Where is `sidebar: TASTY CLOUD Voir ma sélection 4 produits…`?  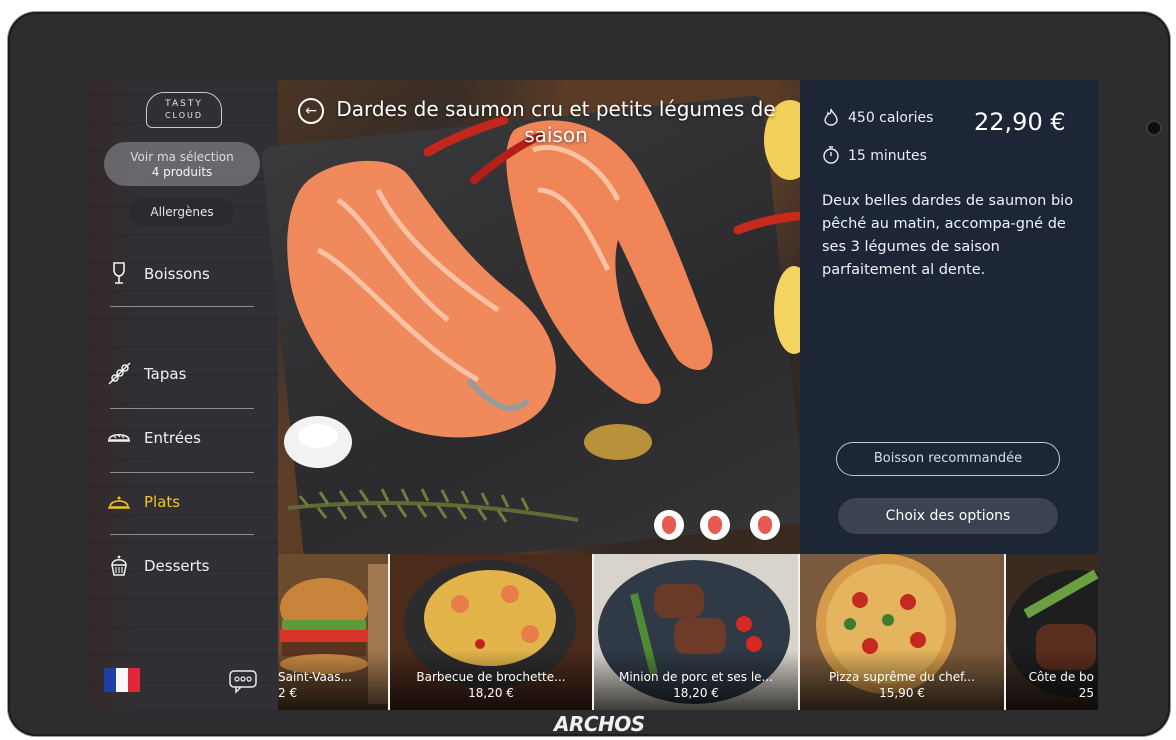
sidebar: TASTY CLOUD Voir ma sélection 4 produits… is located at coordinates (183, 395).